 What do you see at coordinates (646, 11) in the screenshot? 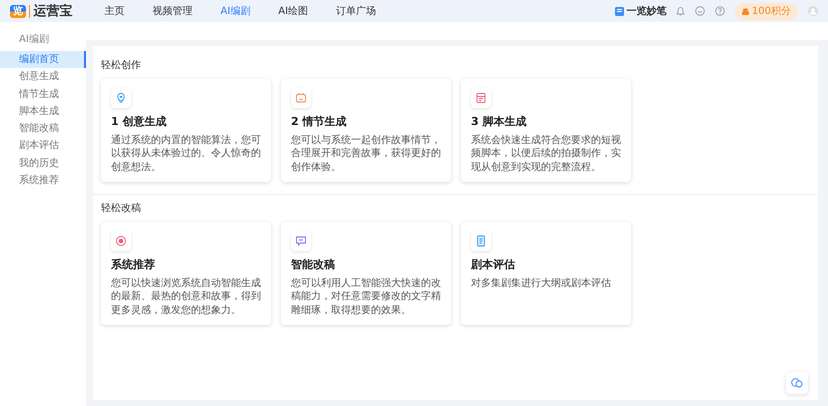
I see `notes-link: 一览妙笔` at bounding box center [646, 11].